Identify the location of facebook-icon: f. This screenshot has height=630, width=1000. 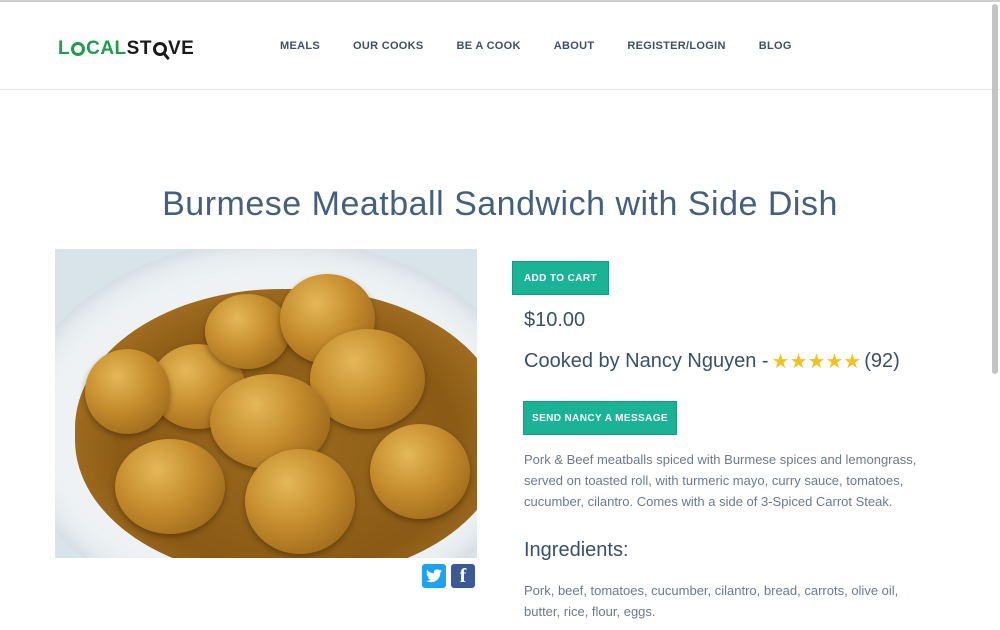
(463, 576).